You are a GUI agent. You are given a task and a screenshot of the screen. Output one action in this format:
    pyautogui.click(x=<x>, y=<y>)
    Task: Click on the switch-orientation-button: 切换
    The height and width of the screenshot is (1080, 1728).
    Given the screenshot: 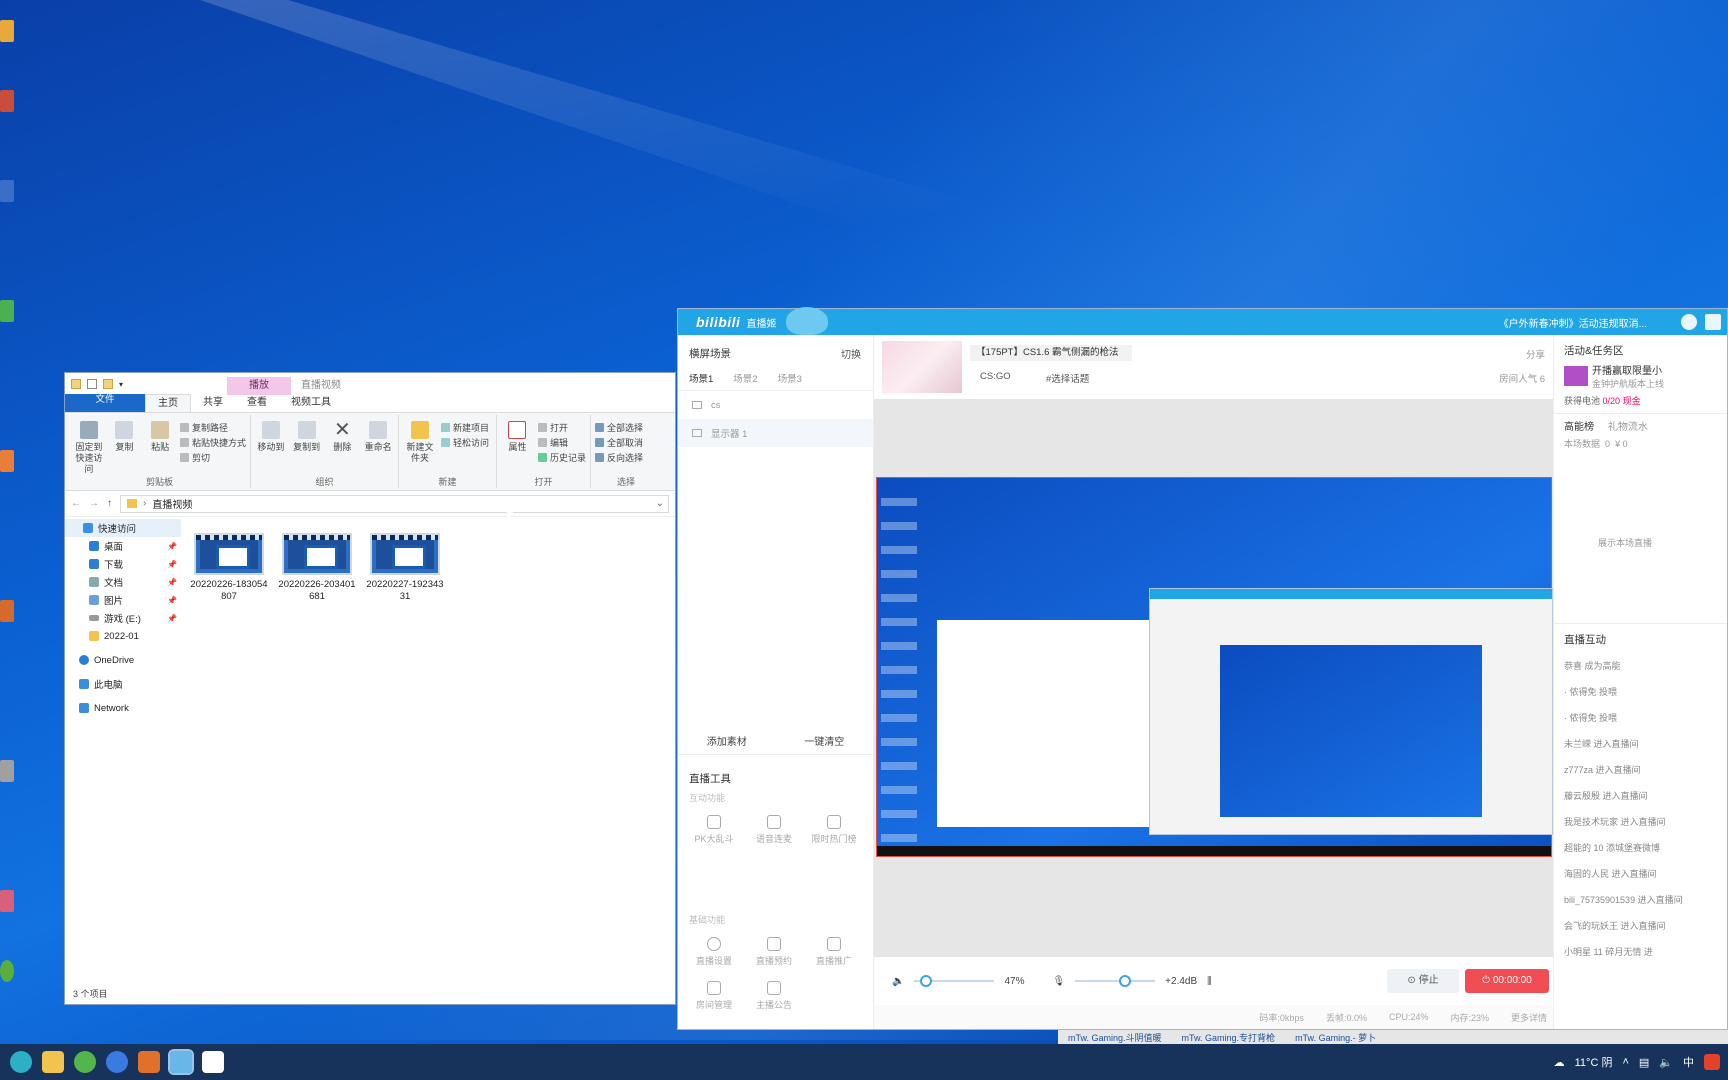 What is the action you would take?
    pyautogui.click(x=851, y=353)
    